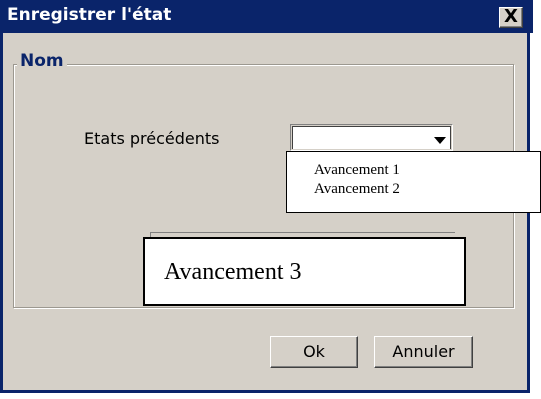  What do you see at coordinates (440, 140) in the screenshot?
I see `chevron-down-icon` at bounding box center [440, 140].